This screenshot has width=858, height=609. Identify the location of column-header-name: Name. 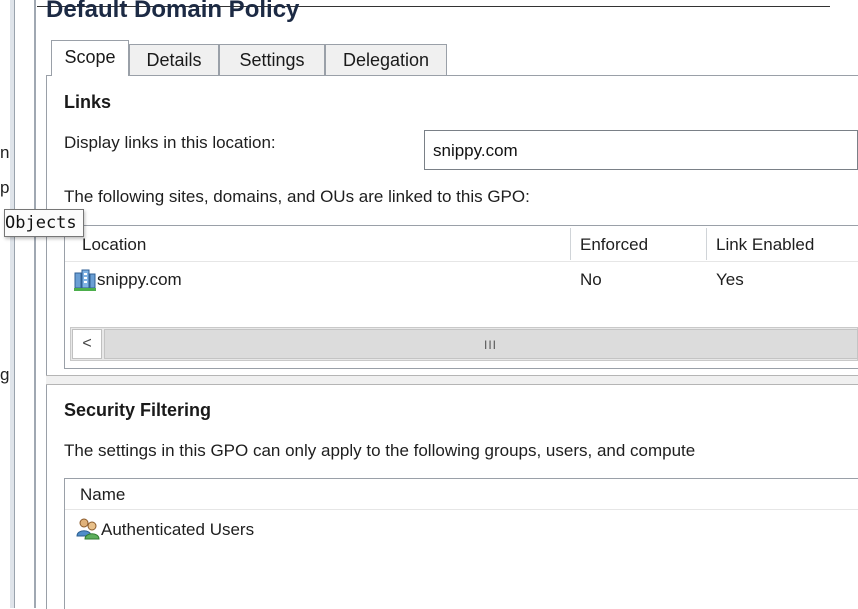
(102, 495).